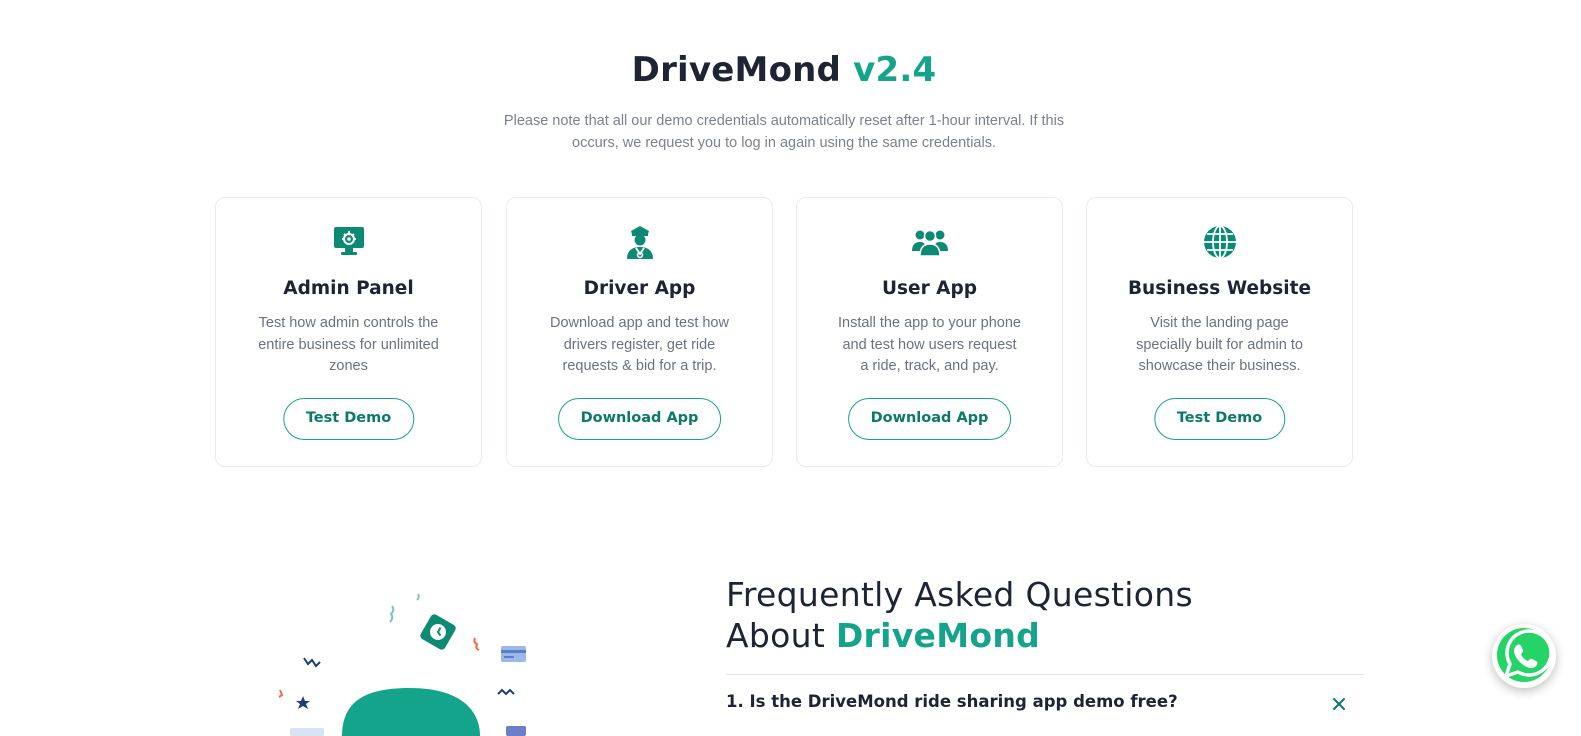 The image size is (1581, 736). Describe the element at coordinates (348, 419) in the screenshot. I see `admin-test-demo-button: Test Demo` at that location.